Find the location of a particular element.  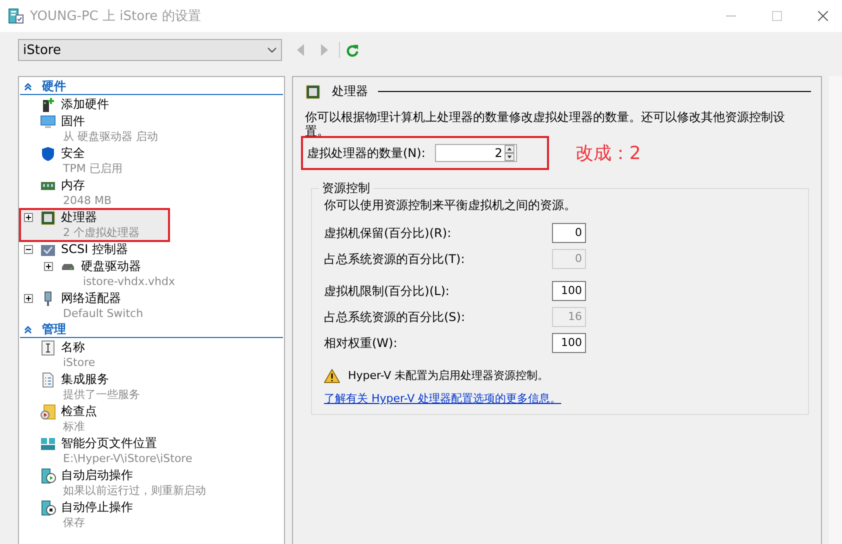

tree-item: 集成服务 提供了一些服务 is located at coordinates (151, 387).